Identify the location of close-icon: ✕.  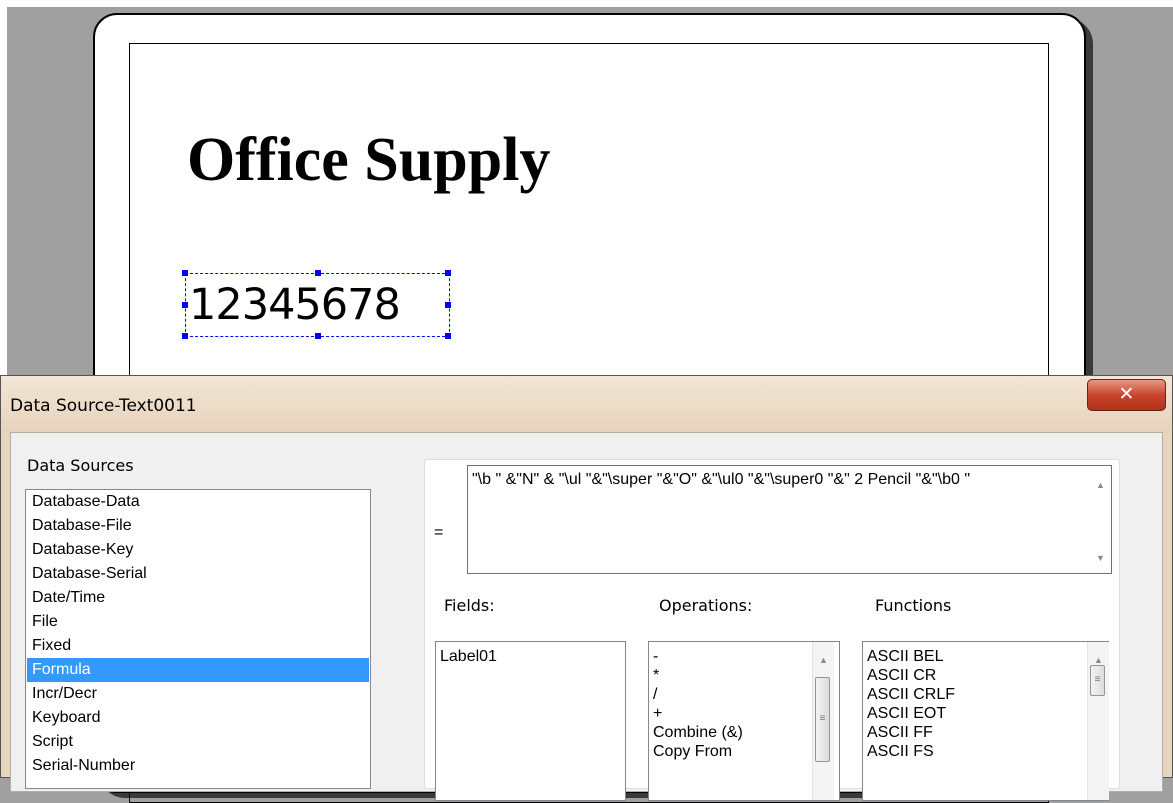
(1126, 394).